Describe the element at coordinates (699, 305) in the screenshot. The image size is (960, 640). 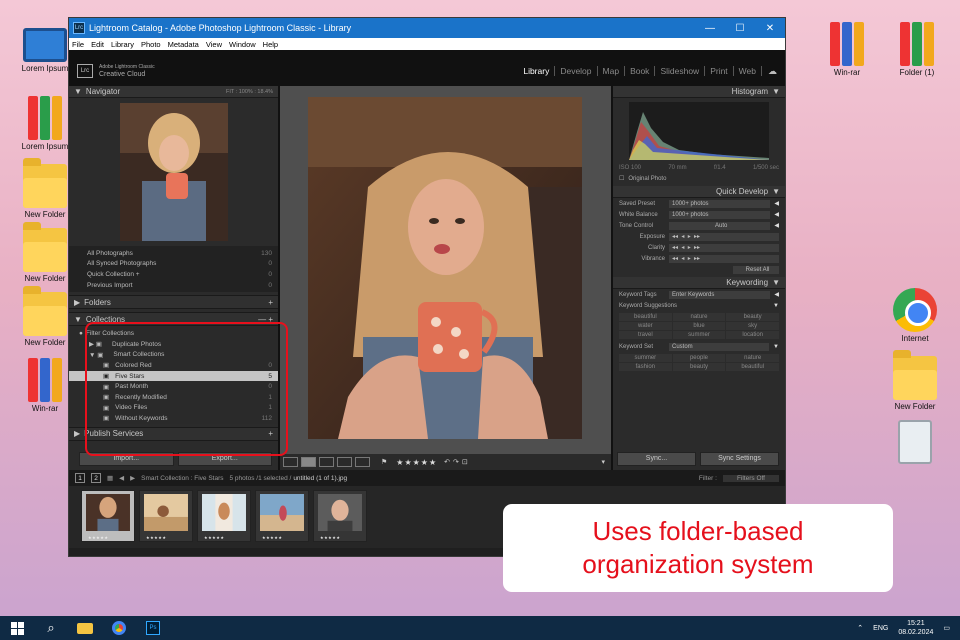
I see `keyword-suggestions-header: Keyword Suggestions ▼` at that location.